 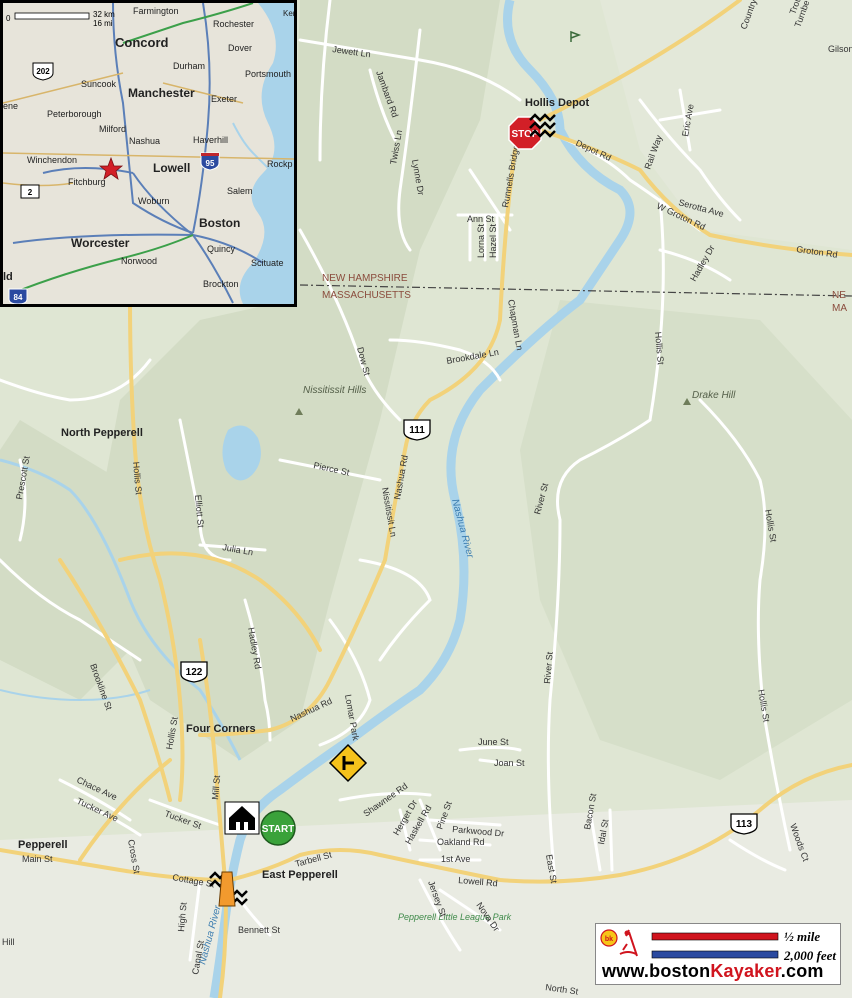 I want to click on road-label: Lorna St, so click(x=481, y=240).